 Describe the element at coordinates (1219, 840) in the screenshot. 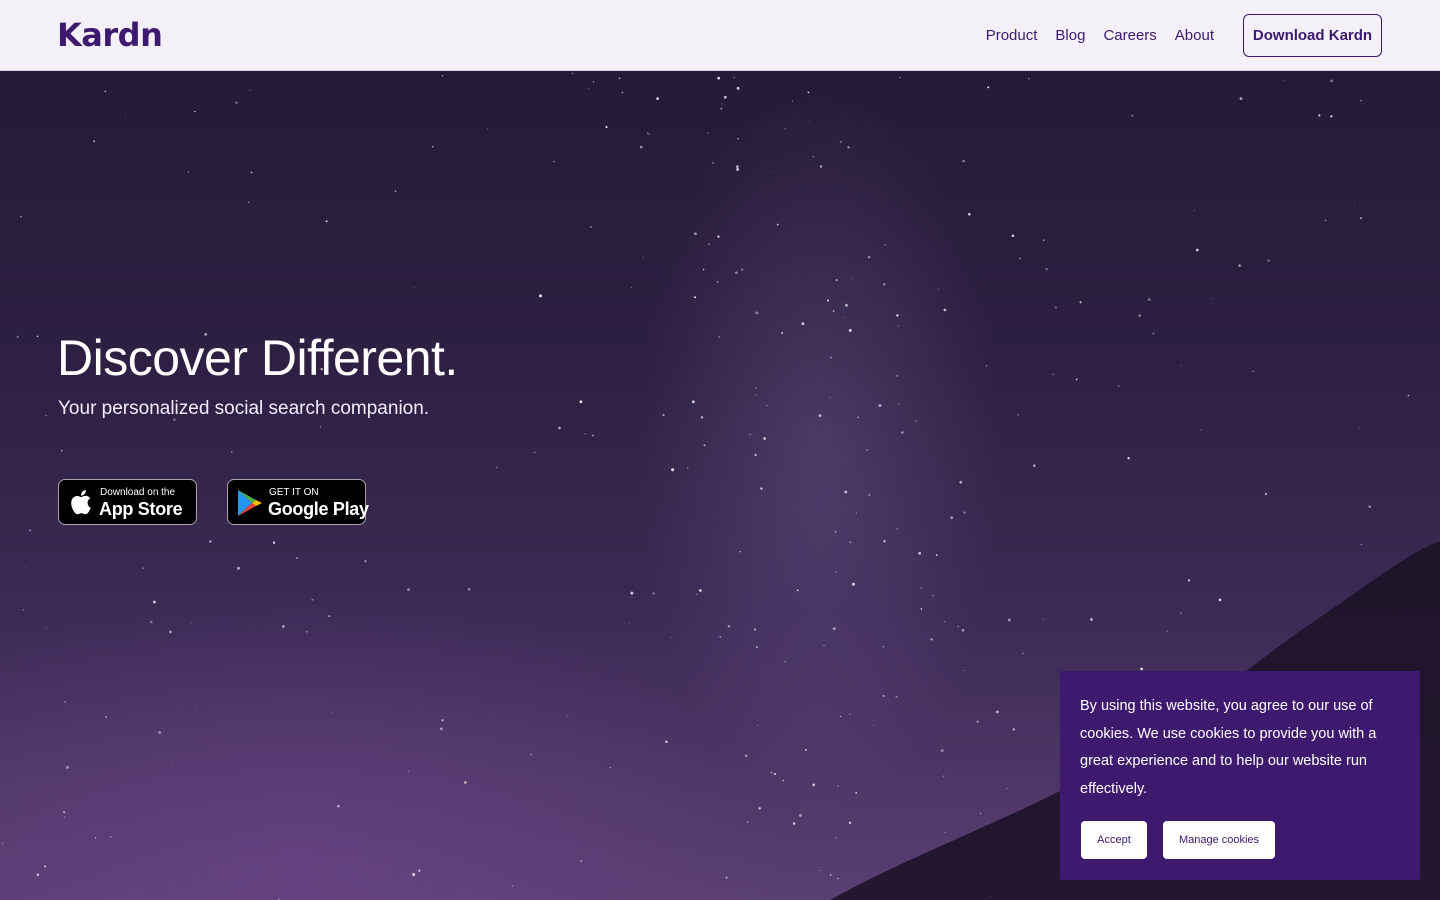

I see `manage-cookies-button: Manage cookies` at that location.